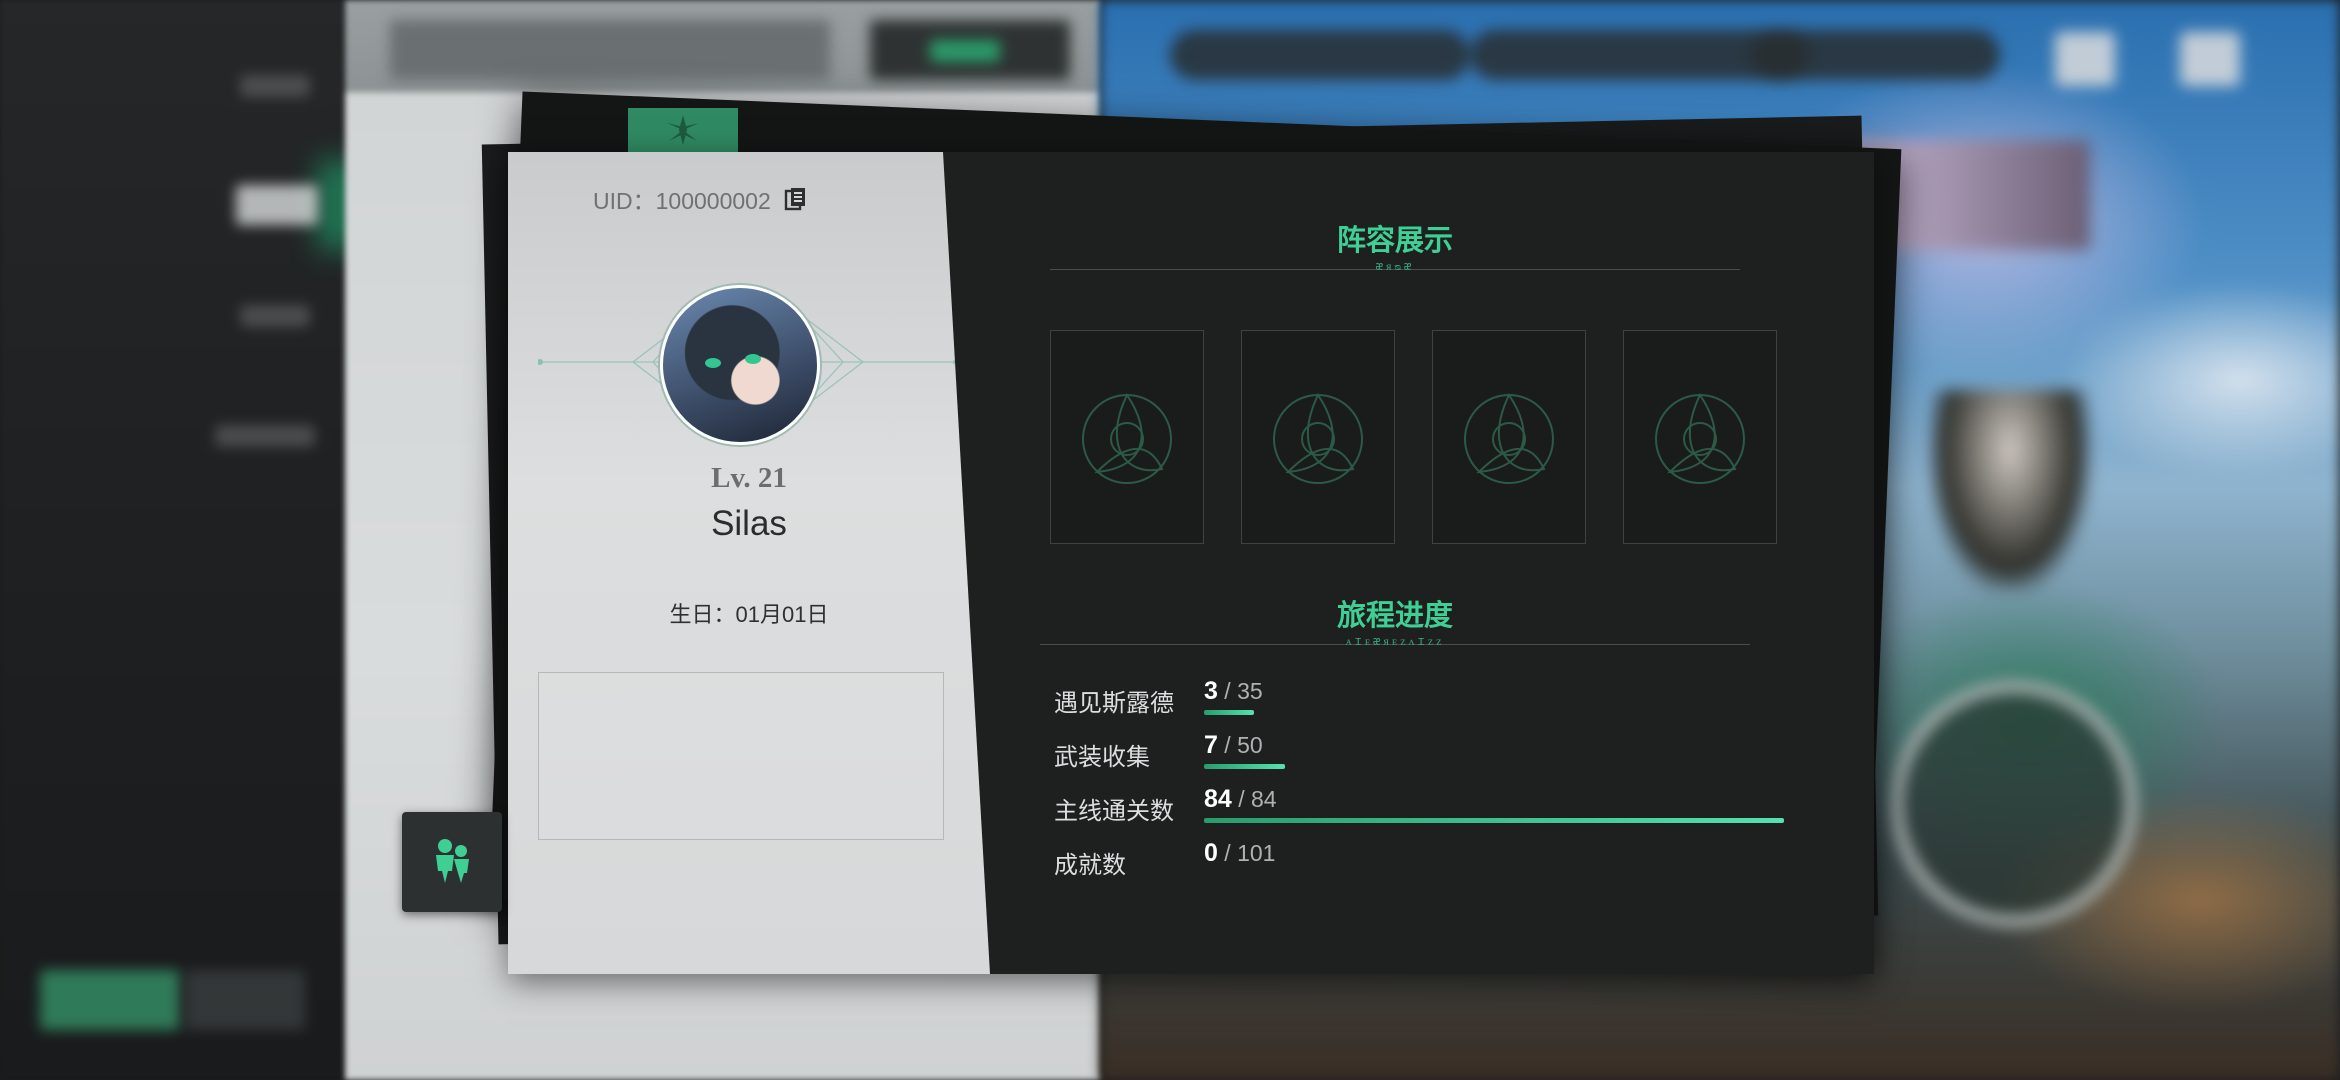 This screenshot has height=1080, width=2340. I want to click on player-level: Lv. 21, so click(749, 478).